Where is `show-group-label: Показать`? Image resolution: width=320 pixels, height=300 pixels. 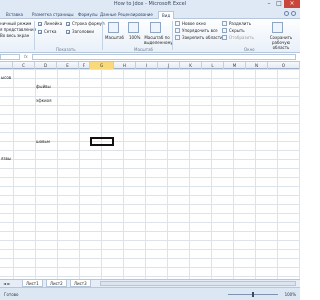
show-group-label: Показать is located at coordinates (66, 49).